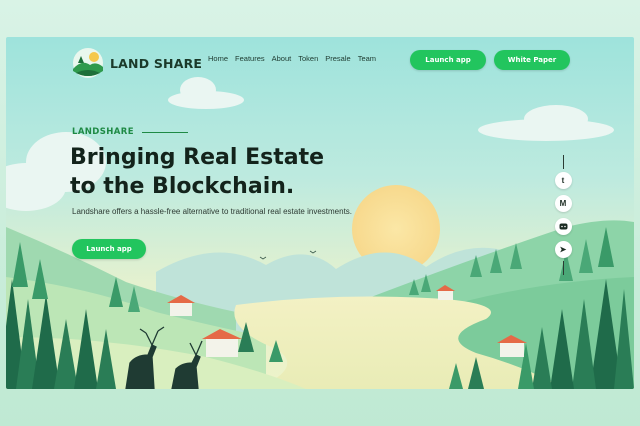 This screenshot has height=426, width=640. Describe the element at coordinates (218, 58) in the screenshot. I see `nav-home: Home` at that location.